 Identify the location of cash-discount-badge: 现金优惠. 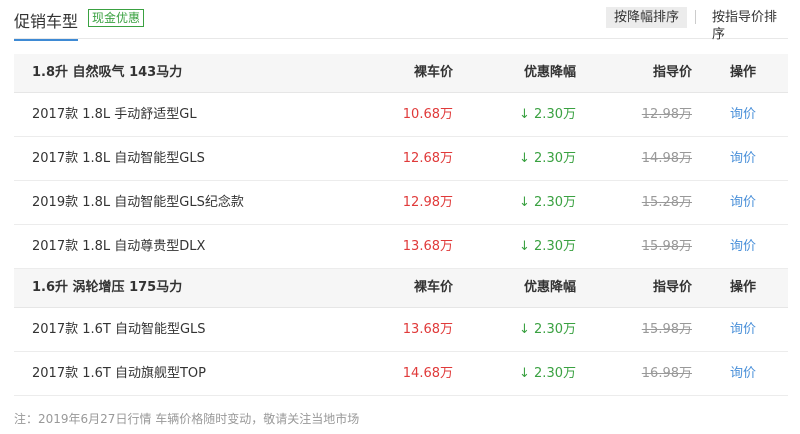
(116, 18).